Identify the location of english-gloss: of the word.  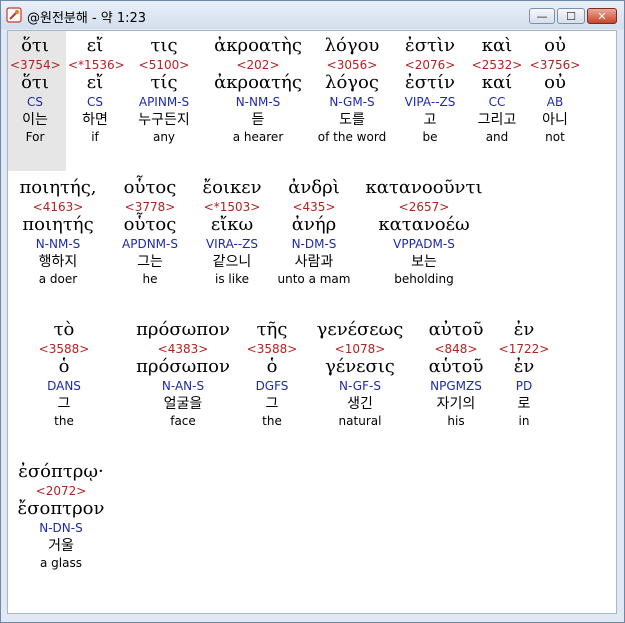
(352, 137).